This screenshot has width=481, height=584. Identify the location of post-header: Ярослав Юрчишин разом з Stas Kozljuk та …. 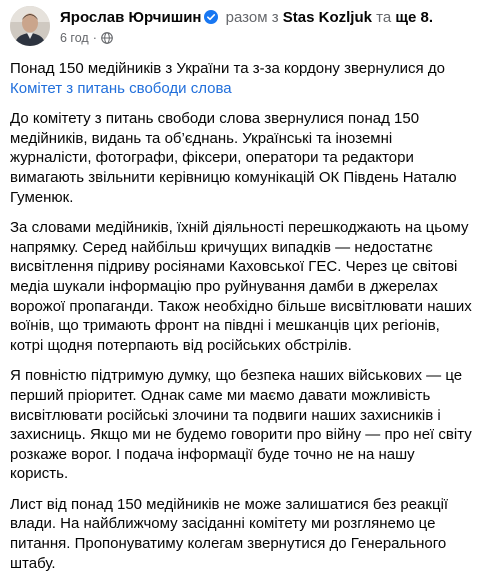
(242, 26).